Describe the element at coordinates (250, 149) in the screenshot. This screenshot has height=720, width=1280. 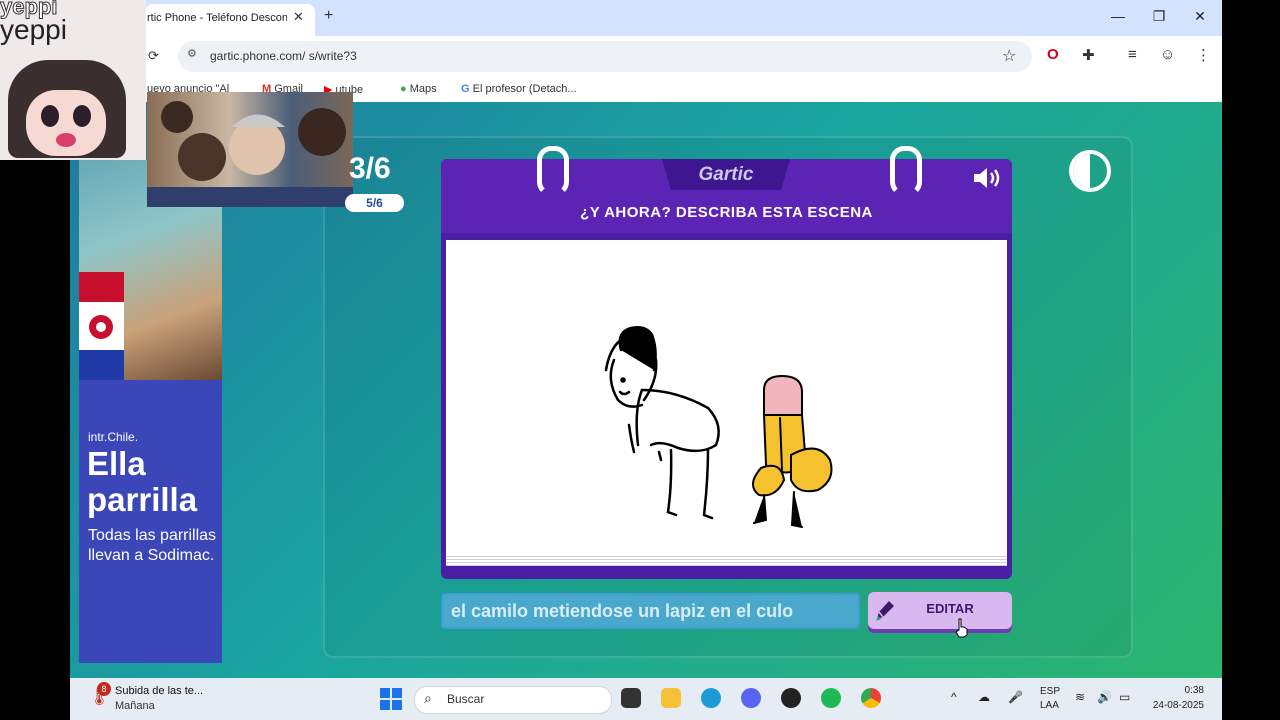
I see `meme-reaction-image` at that location.